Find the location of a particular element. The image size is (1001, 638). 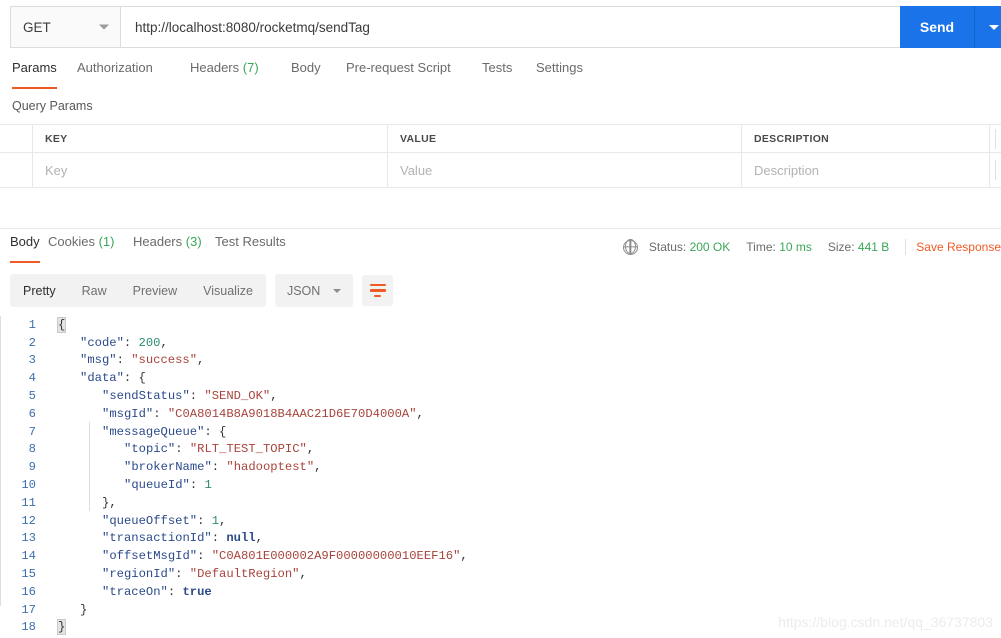

code-line: 9 "brokerName": "hadooptest", is located at coordinates (500, 467).